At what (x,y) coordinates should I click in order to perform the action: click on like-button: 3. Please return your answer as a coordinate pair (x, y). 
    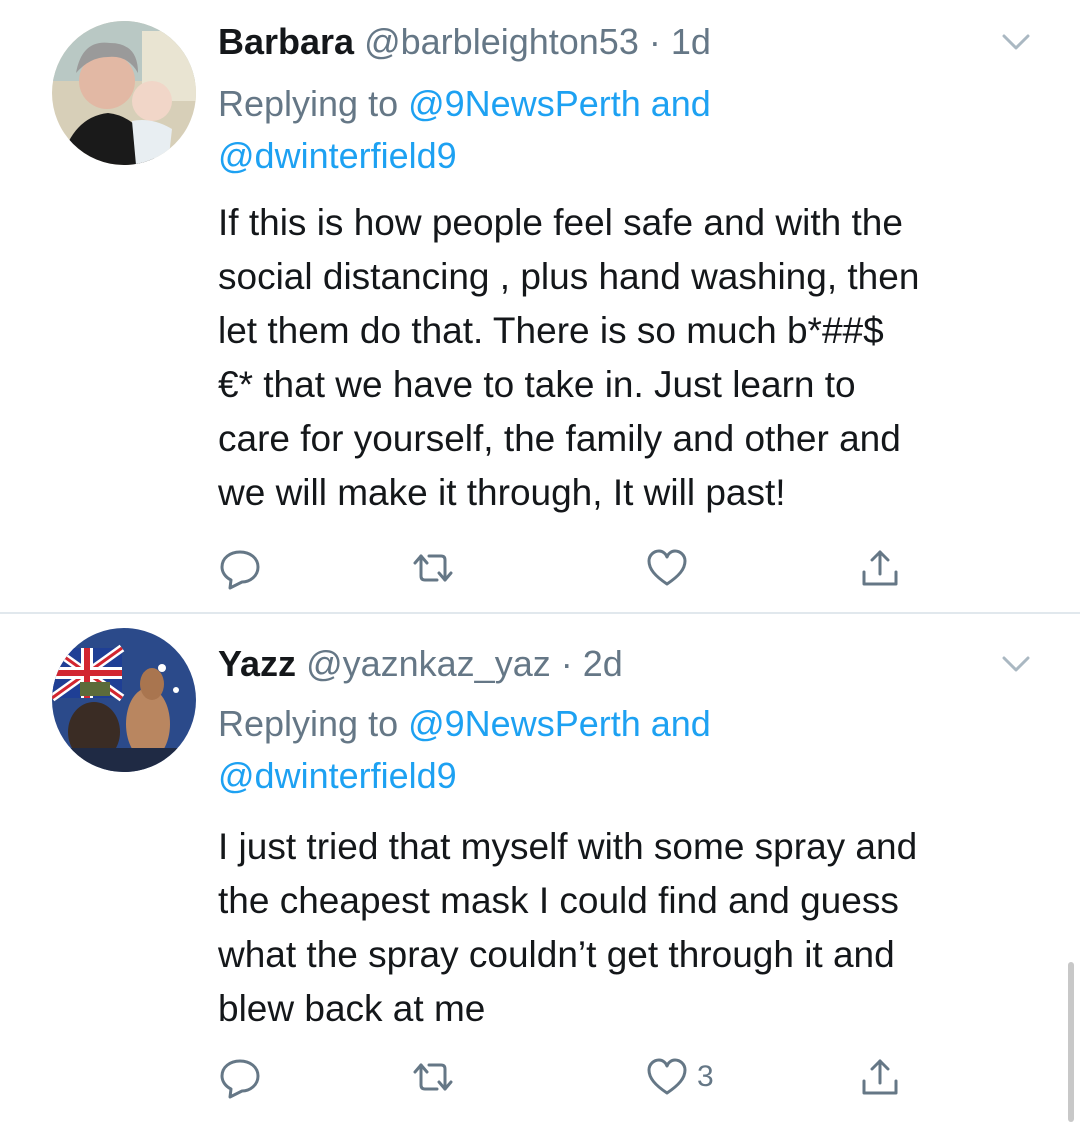
    Looking at the image, I should click on (679, 1077).